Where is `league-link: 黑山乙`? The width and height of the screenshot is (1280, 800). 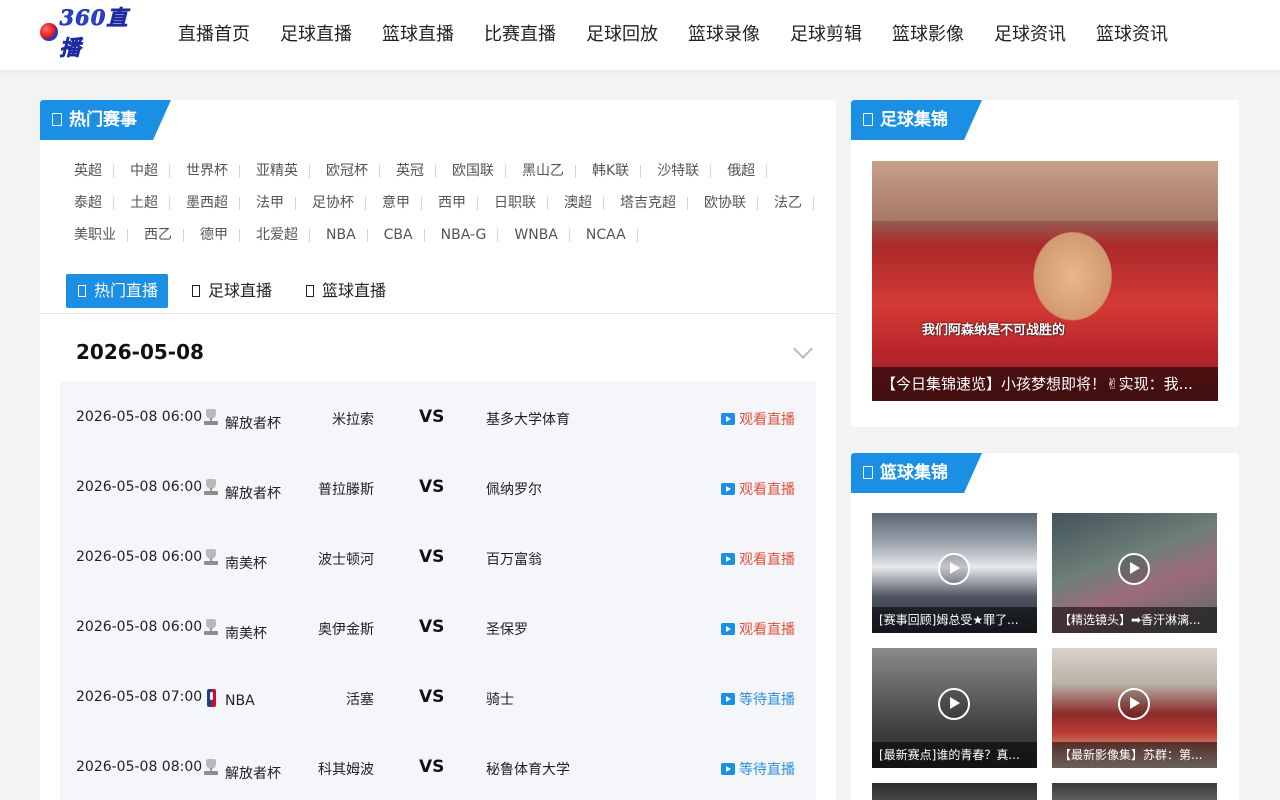
league-link: 黑山乙 is located at coordinates (541, 173).